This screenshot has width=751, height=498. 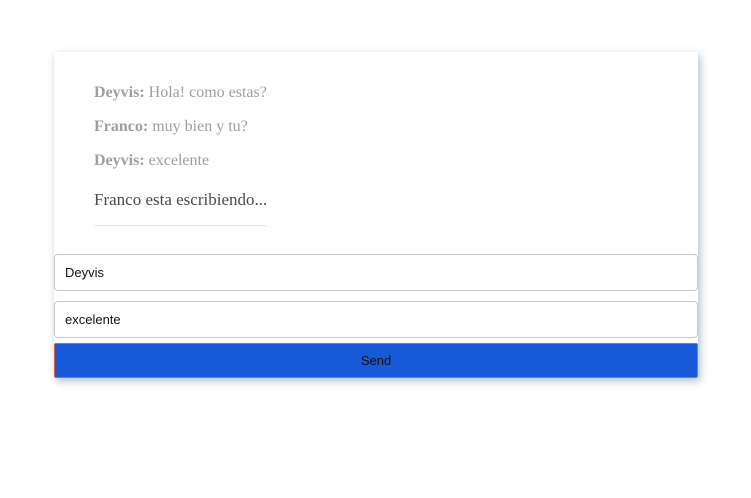 What do you see at coordinates (200, 126) in the screenshot?
I see `message-text: muy bien y tu?` at bounding box center [200, 126].